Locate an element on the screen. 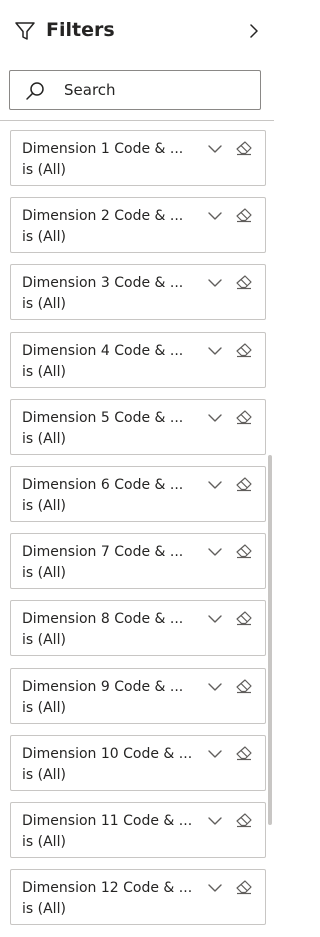  filter-card: Dimension 10 Code & ... is (All) is located at coordinates (138, 762).